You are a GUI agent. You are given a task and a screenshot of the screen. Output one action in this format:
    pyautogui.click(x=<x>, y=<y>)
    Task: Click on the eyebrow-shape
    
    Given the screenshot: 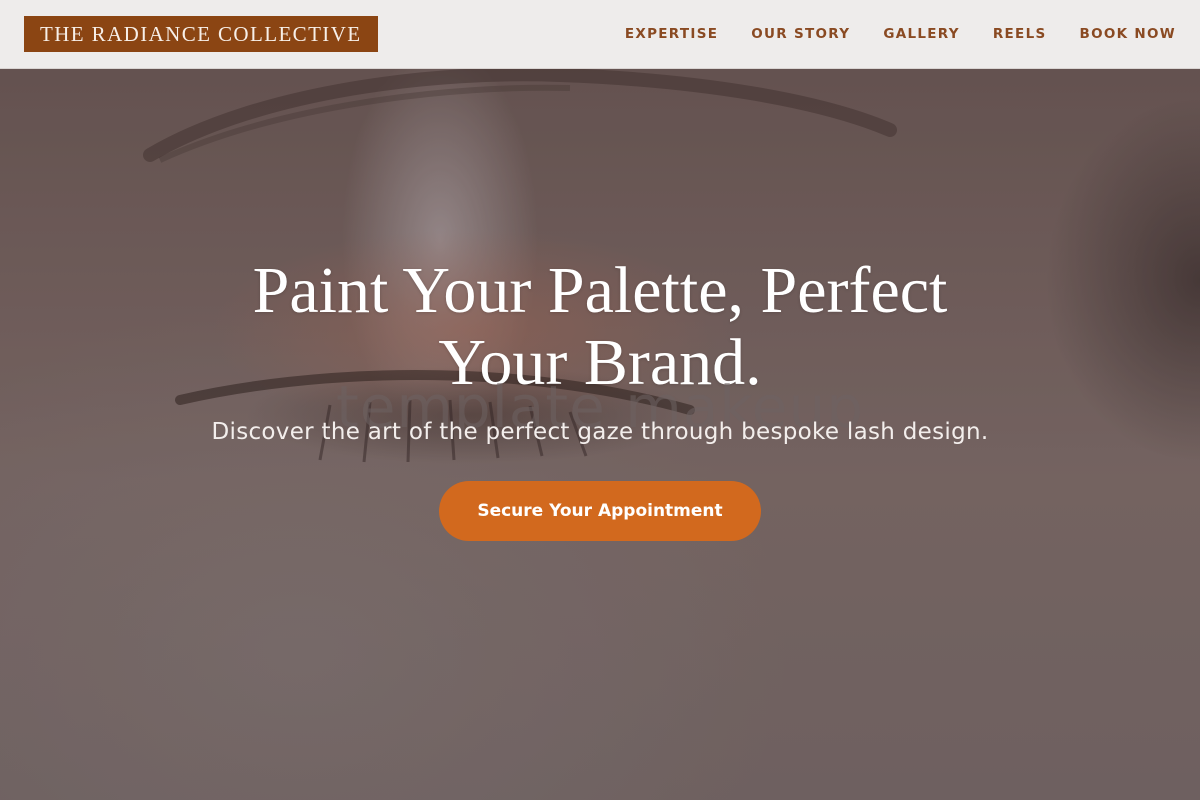 What is the action you would take?
    pyautogui.click(x=520, y=115)
    